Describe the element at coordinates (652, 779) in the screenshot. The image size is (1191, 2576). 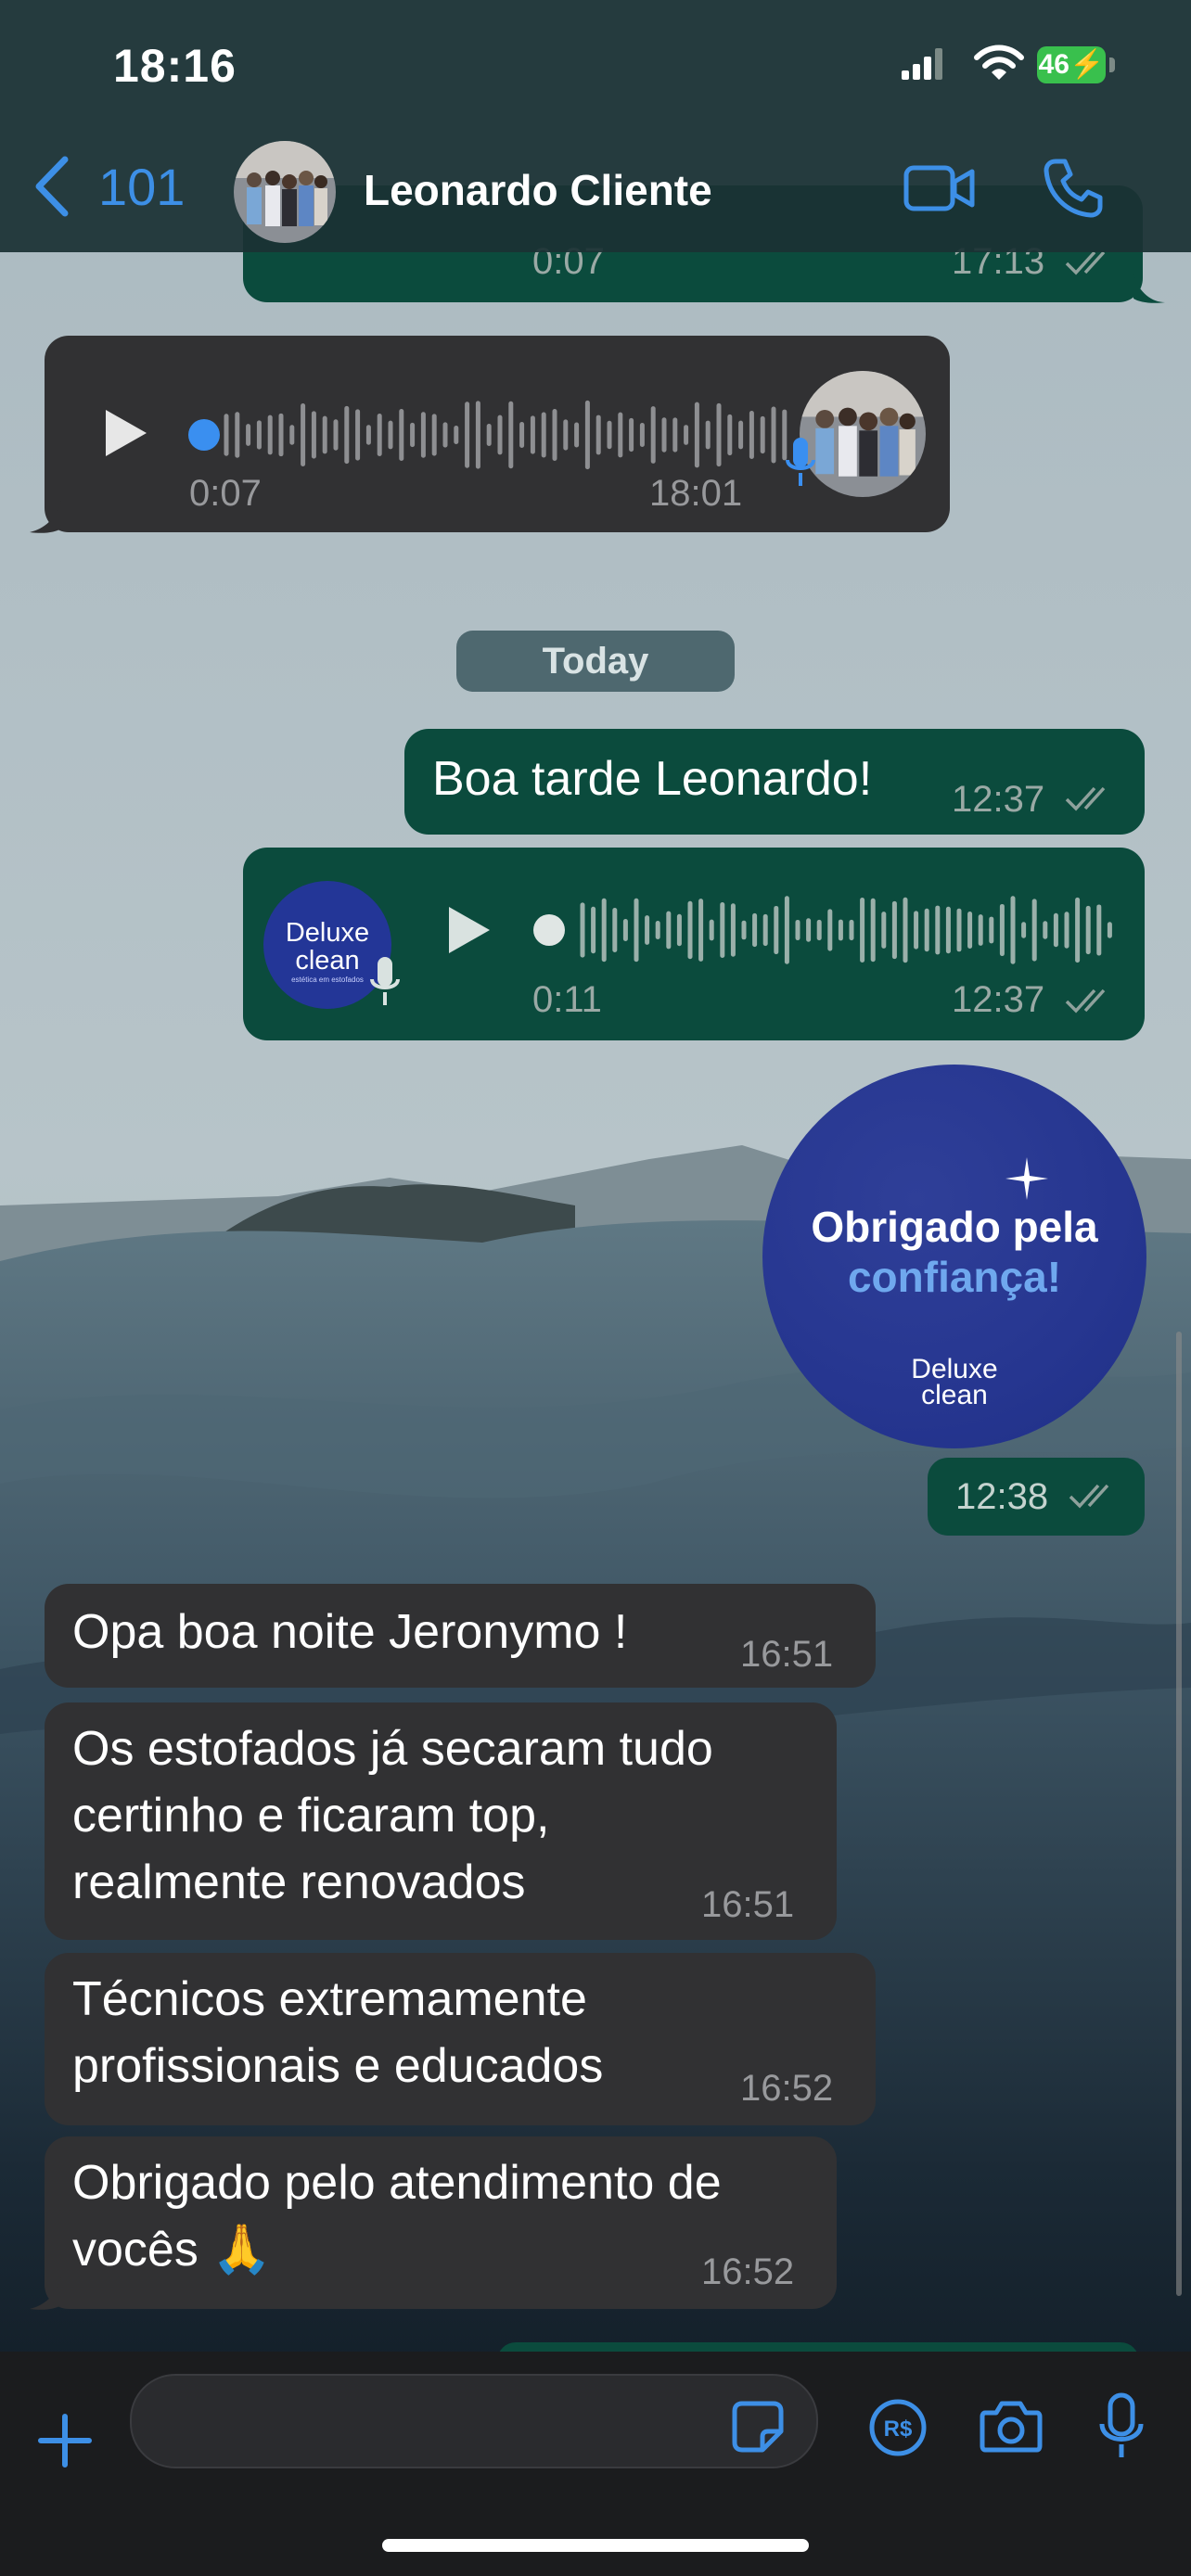
I see `message-text: Boa tarde Leonardo!` at that location.